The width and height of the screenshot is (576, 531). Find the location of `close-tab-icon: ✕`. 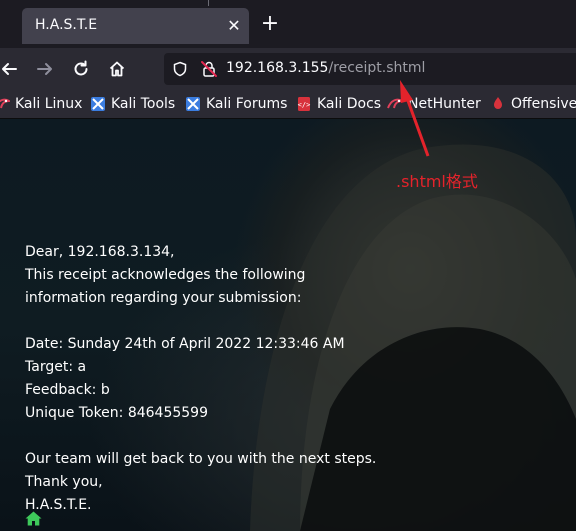

close-tab-icon: ✕ is located at coordinates (234, 26).